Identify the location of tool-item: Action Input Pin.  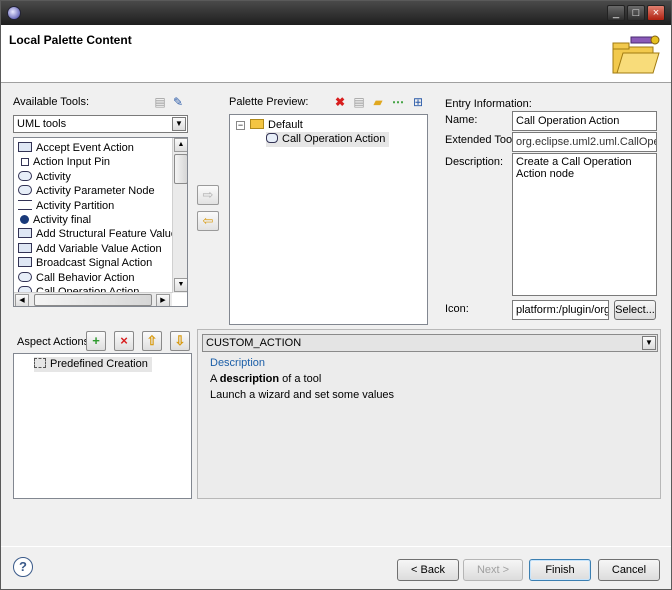
(64, 162).